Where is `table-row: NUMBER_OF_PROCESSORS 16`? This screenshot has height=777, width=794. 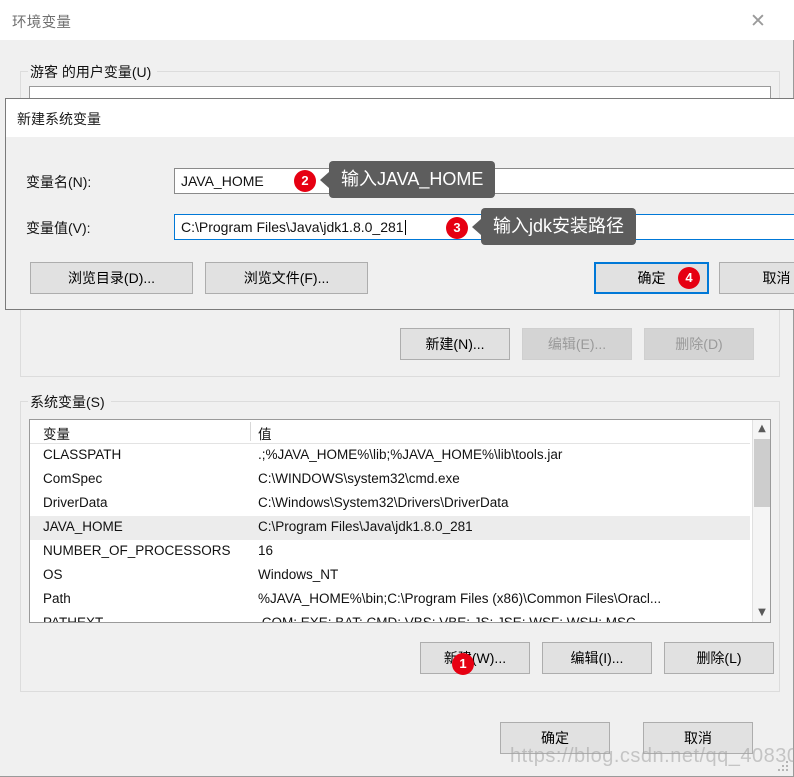 table-row: NUMBER_OF_PROCESSORS 16 is located at coordinates (390, 552).